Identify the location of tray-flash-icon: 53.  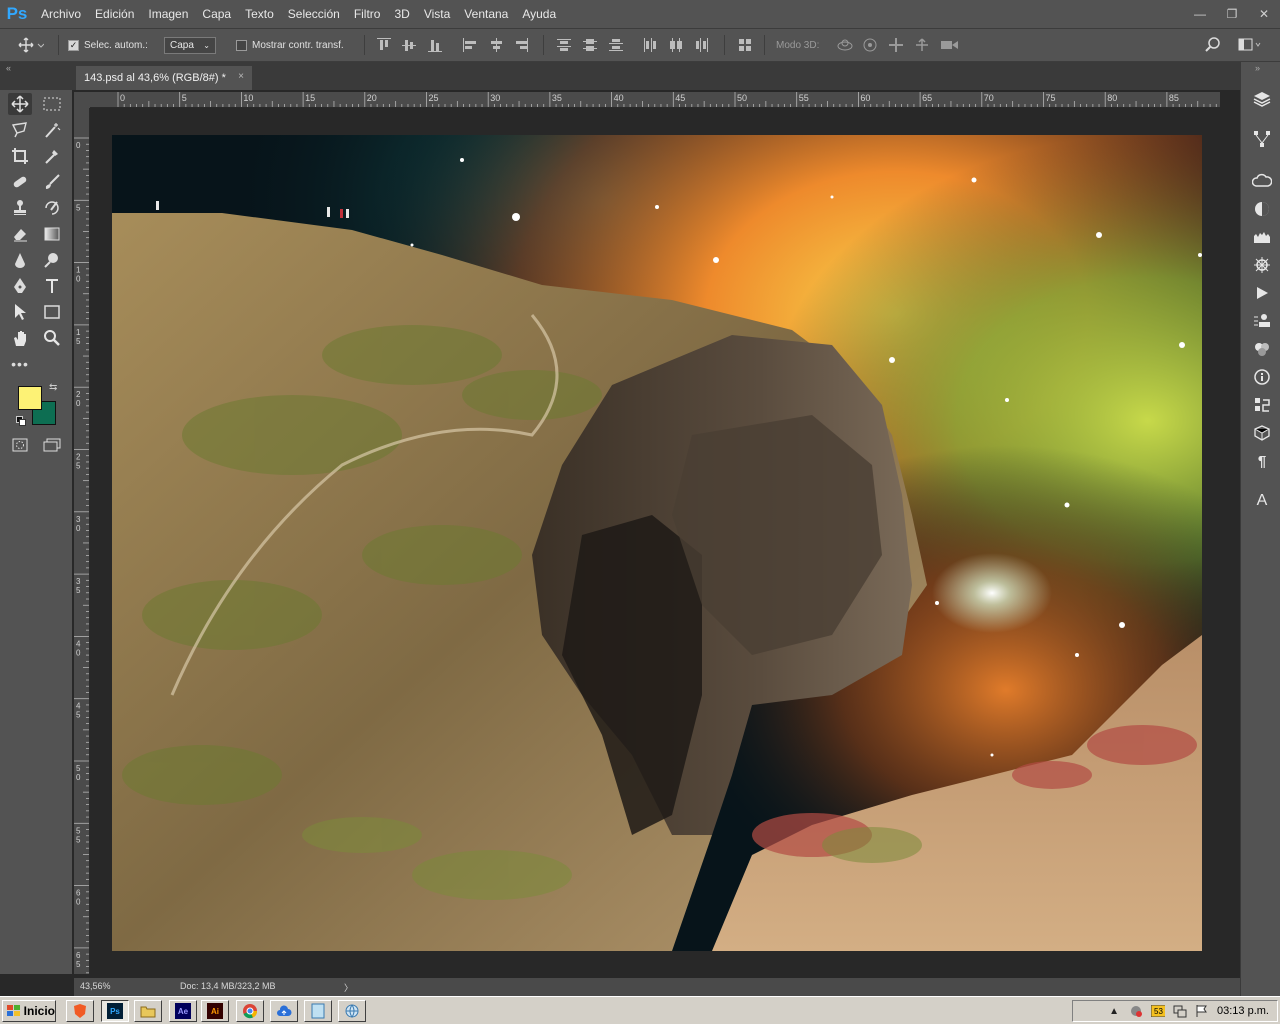
(1158, 1011).